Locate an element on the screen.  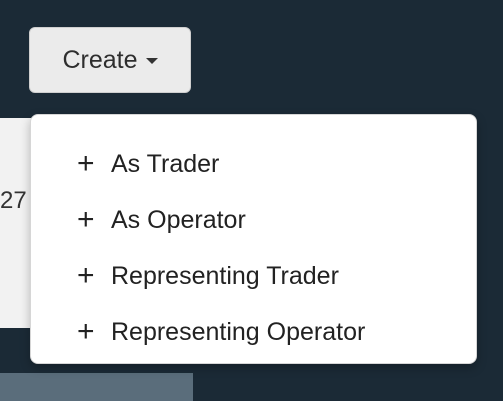
menu-item-representing-operator: + Representing Operator is located at coordinates (253, 332).